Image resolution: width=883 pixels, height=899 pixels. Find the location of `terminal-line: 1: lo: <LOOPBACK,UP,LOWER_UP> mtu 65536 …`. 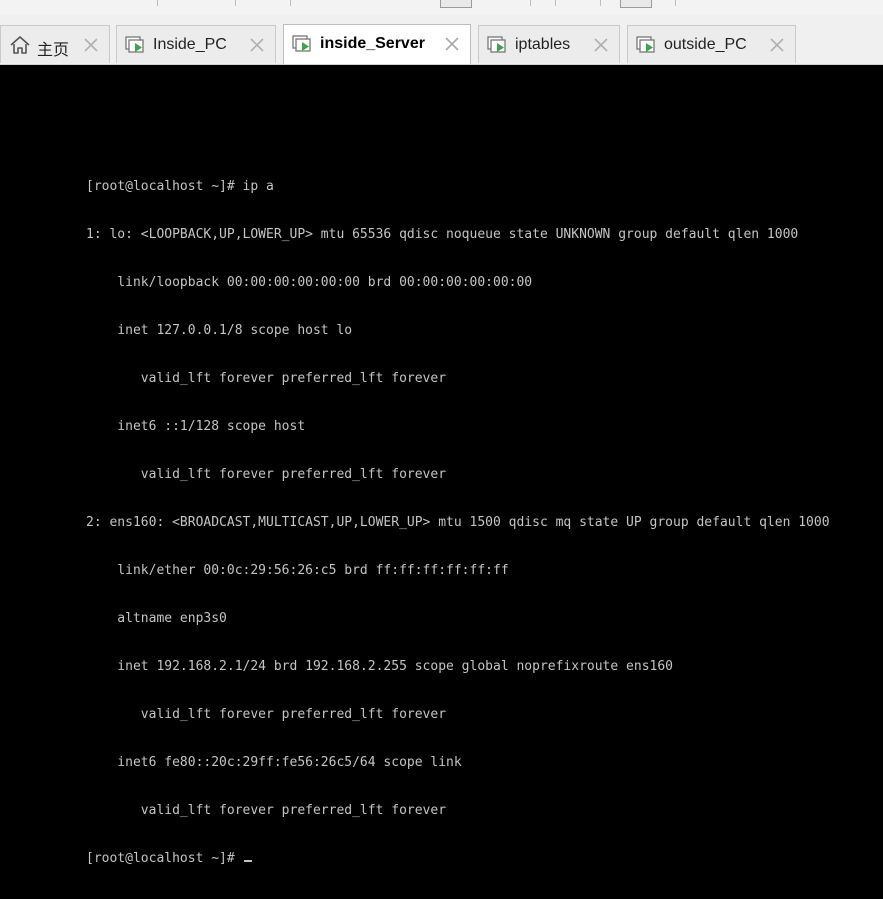

terminal-line: 1: lo: <LOOPBACK,UP,LOWER_UP> mtu 65536 … is located at coordinates (442, 234).